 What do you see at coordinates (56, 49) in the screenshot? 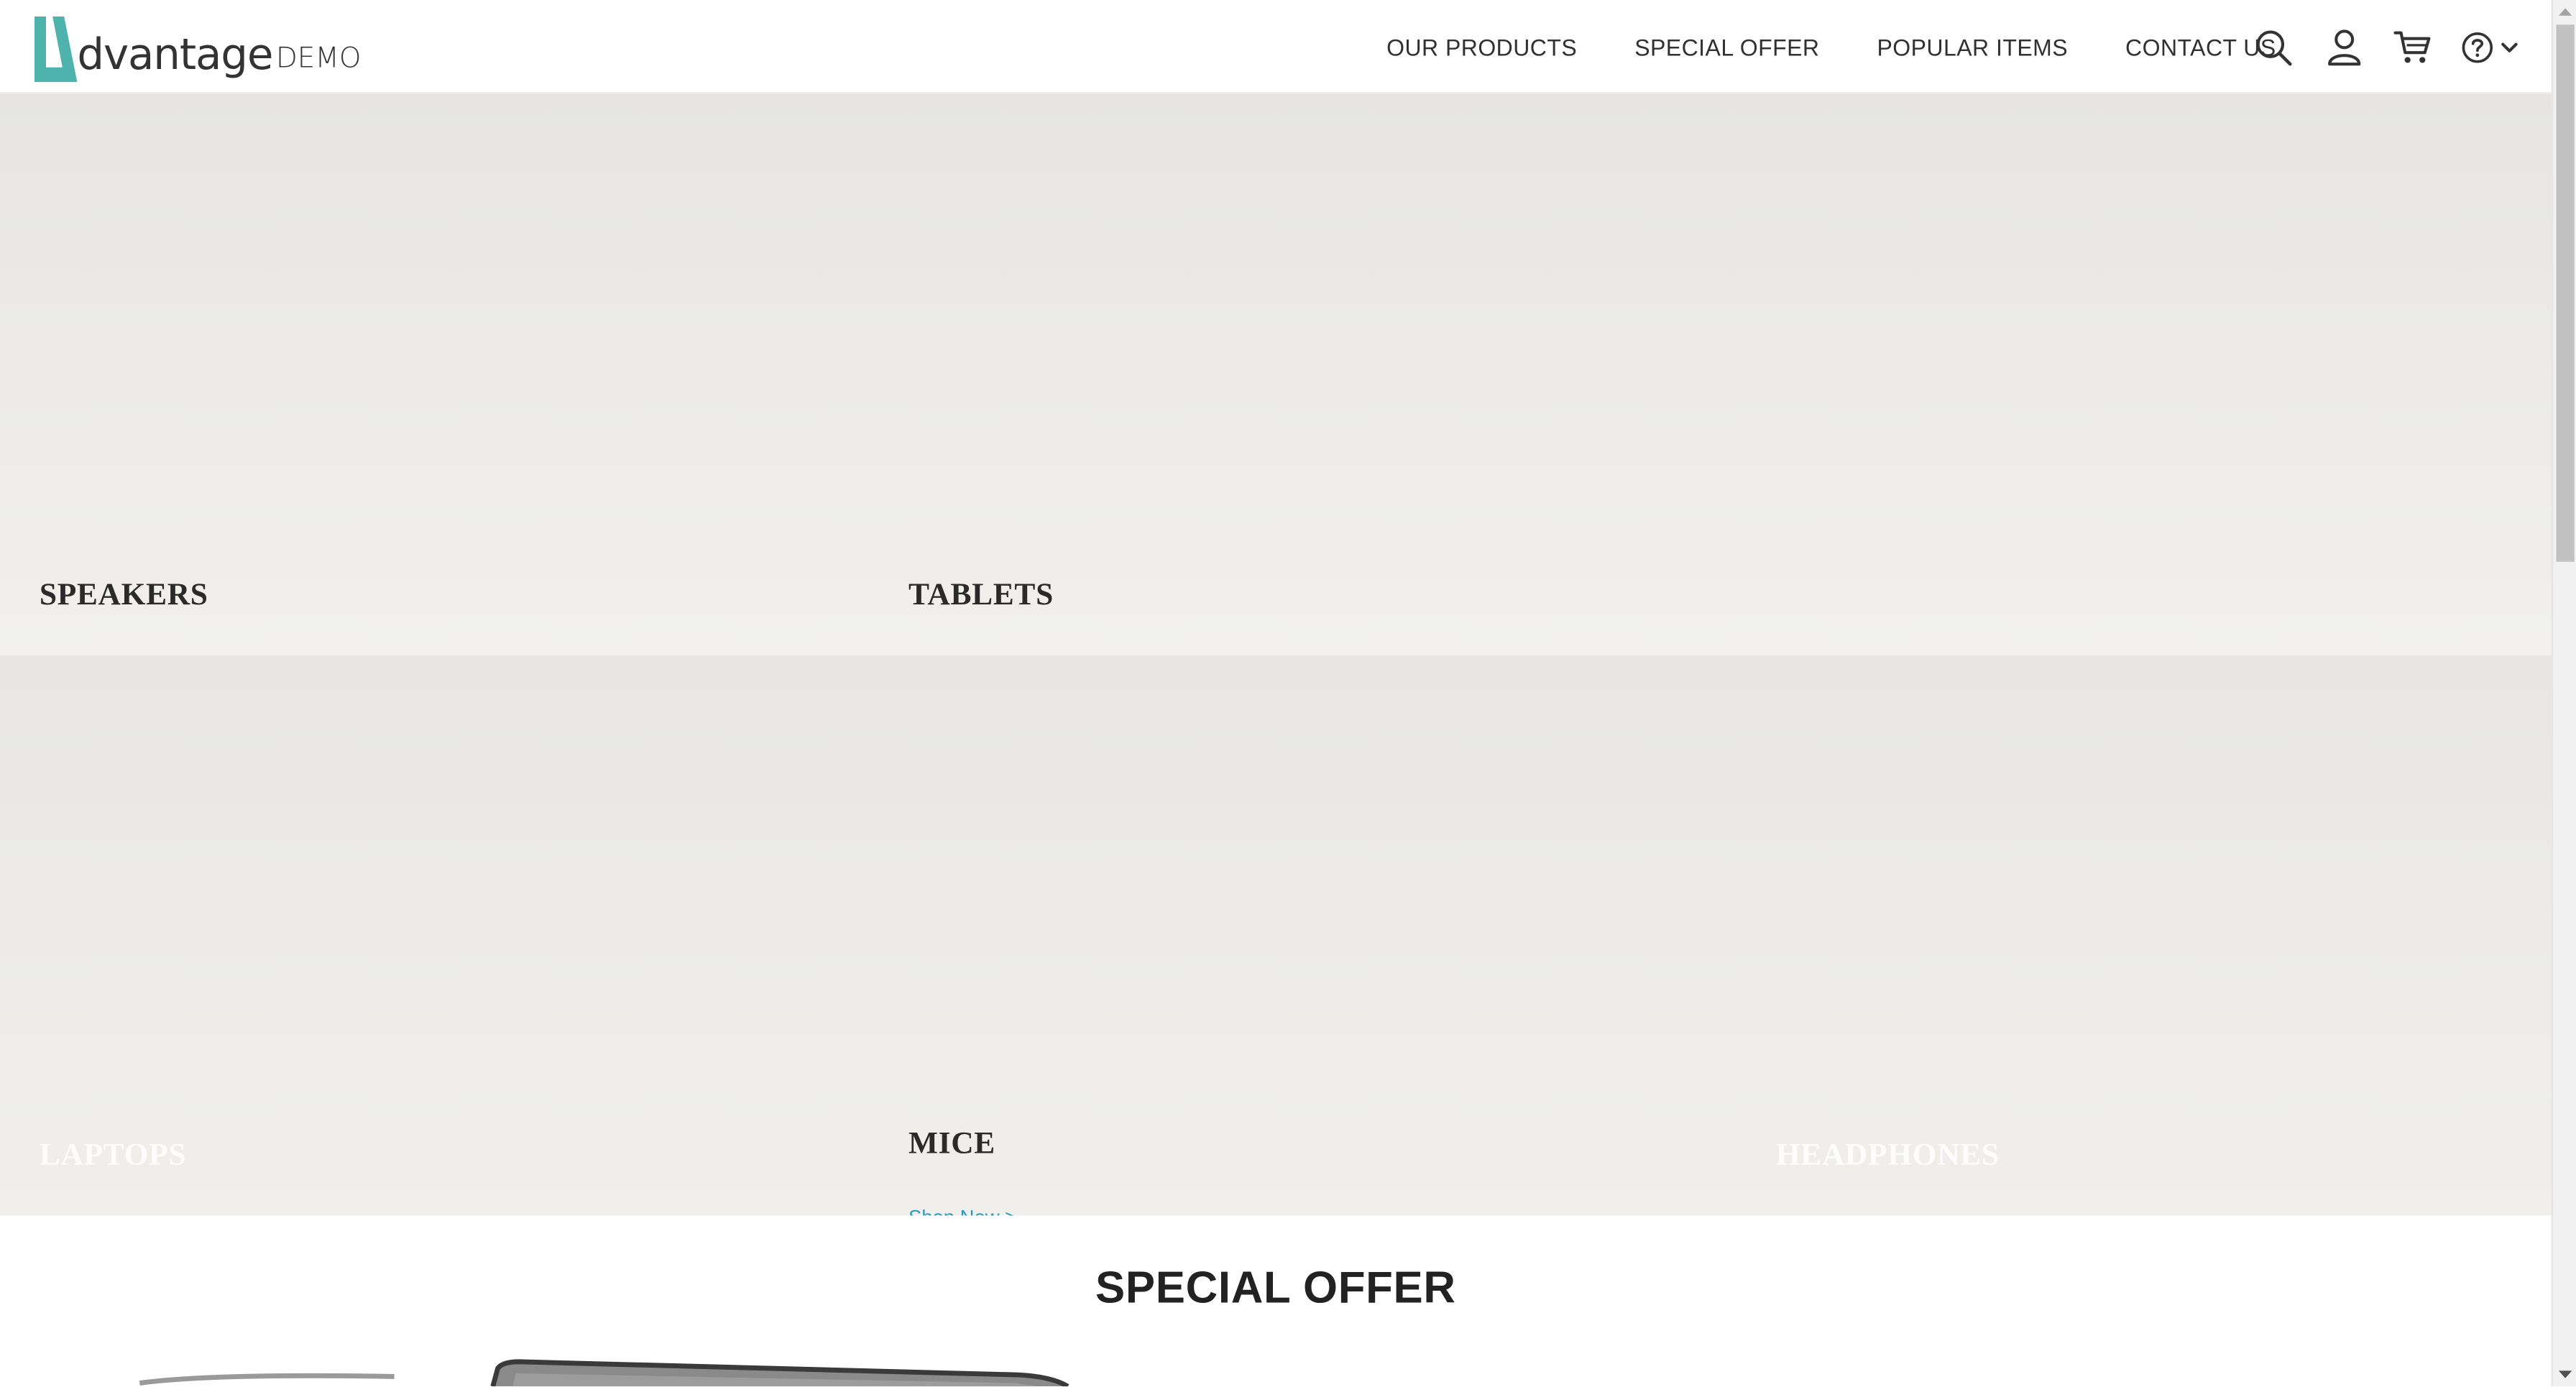
I see `logo-mark-icon` at bounding box center [56, 49].